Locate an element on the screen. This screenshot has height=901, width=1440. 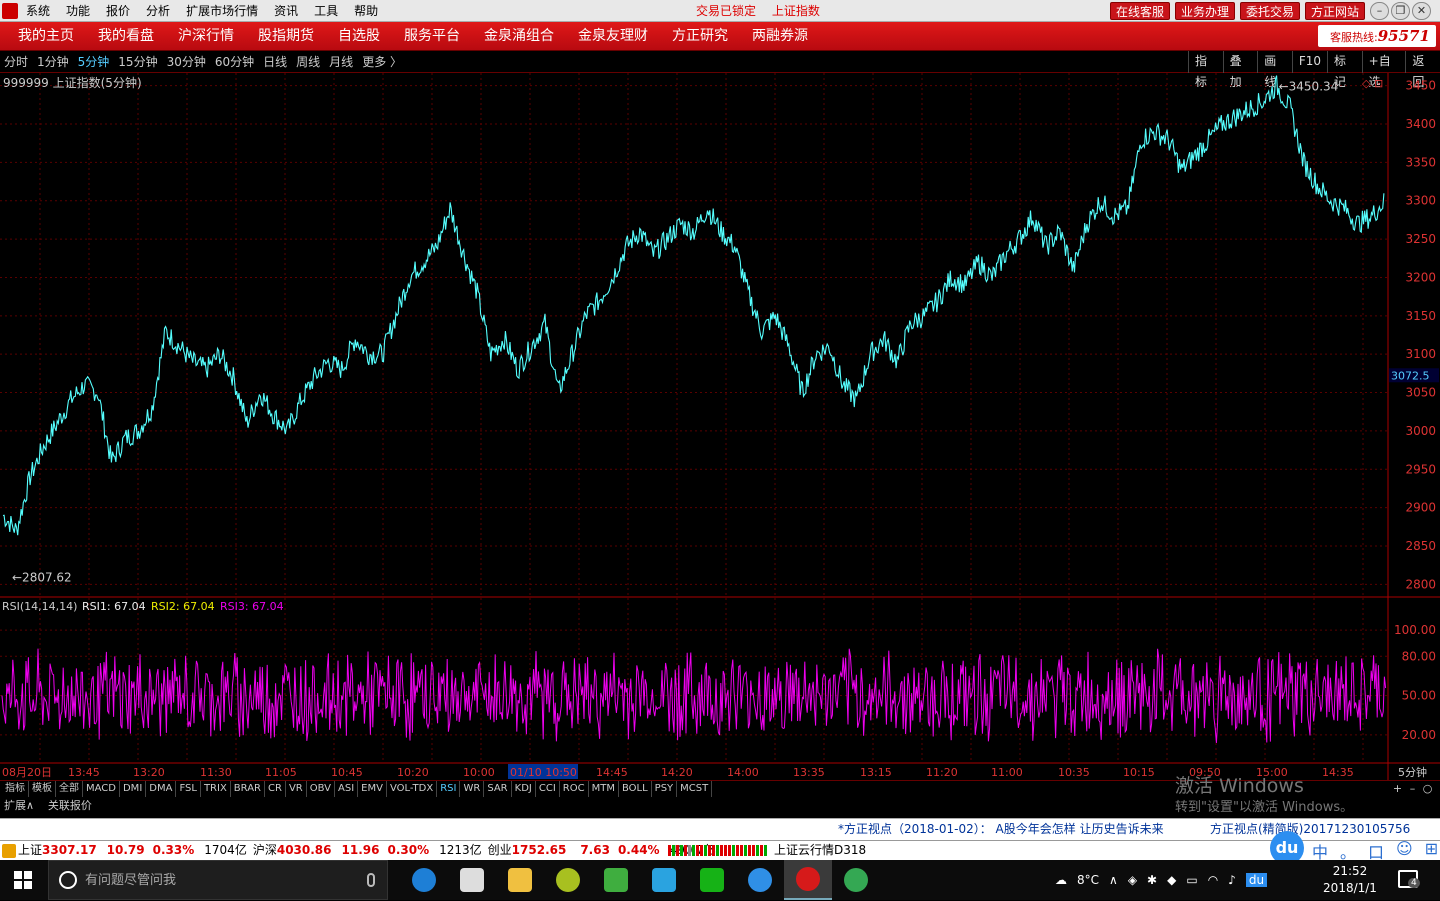
indicator-tab: CCI is located at coordinates (548, 789).